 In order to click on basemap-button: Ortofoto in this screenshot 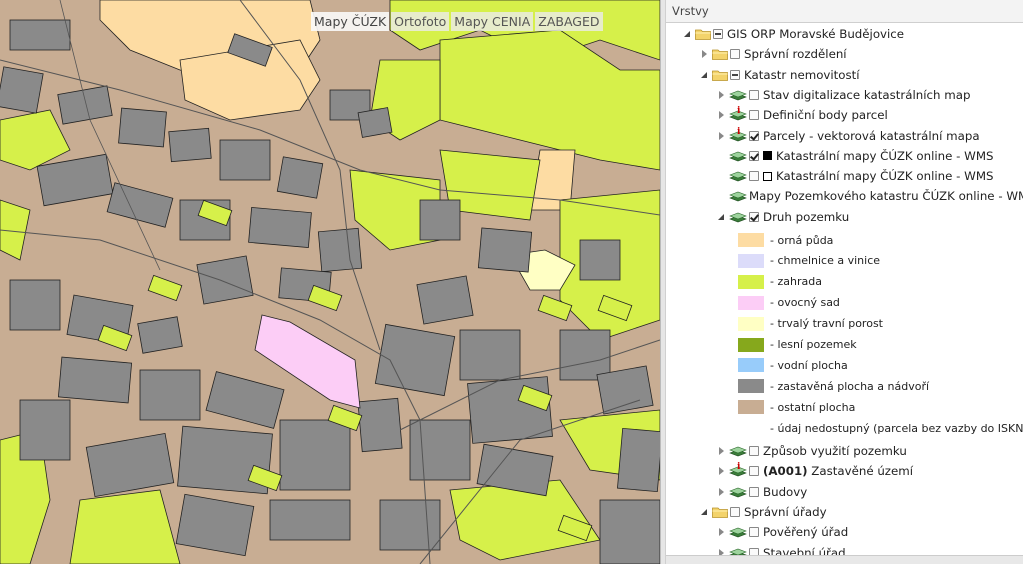, I will do `click(420, 21)`.